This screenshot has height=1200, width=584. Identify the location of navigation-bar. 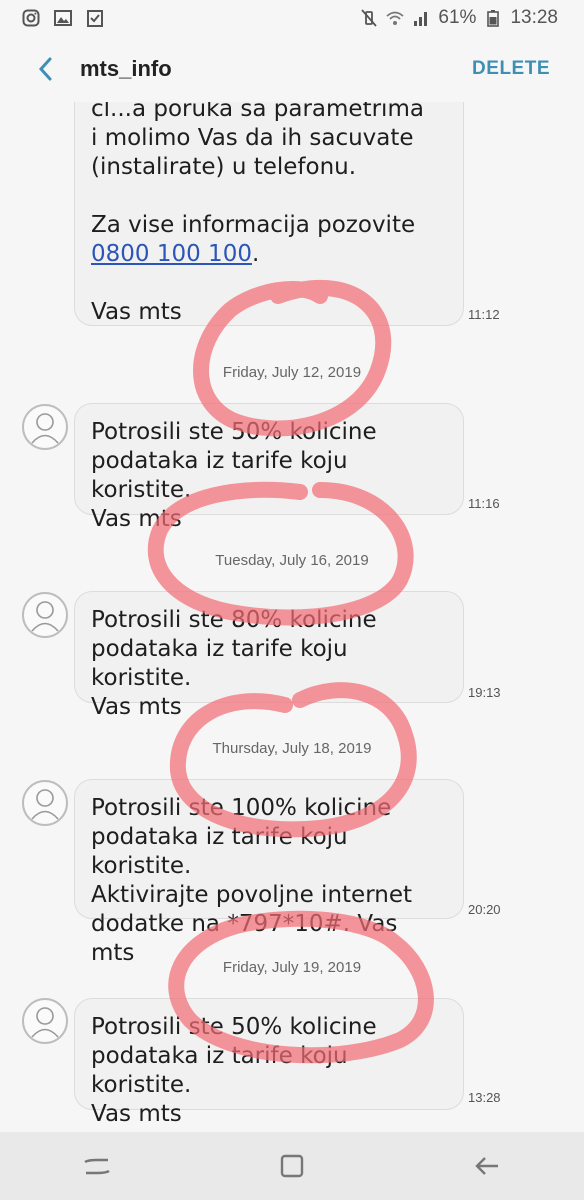
(292, 1166).